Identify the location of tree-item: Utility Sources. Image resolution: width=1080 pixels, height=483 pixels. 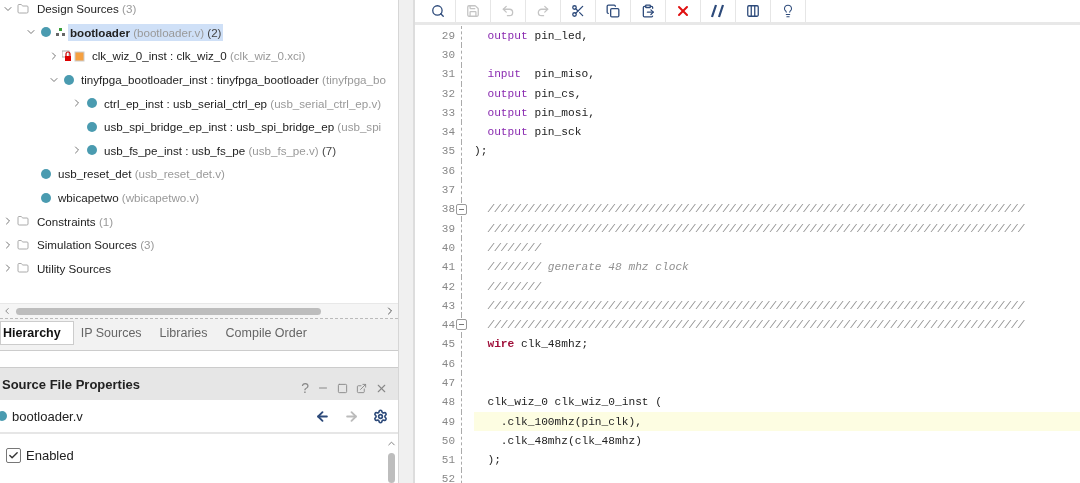
(74, 268).